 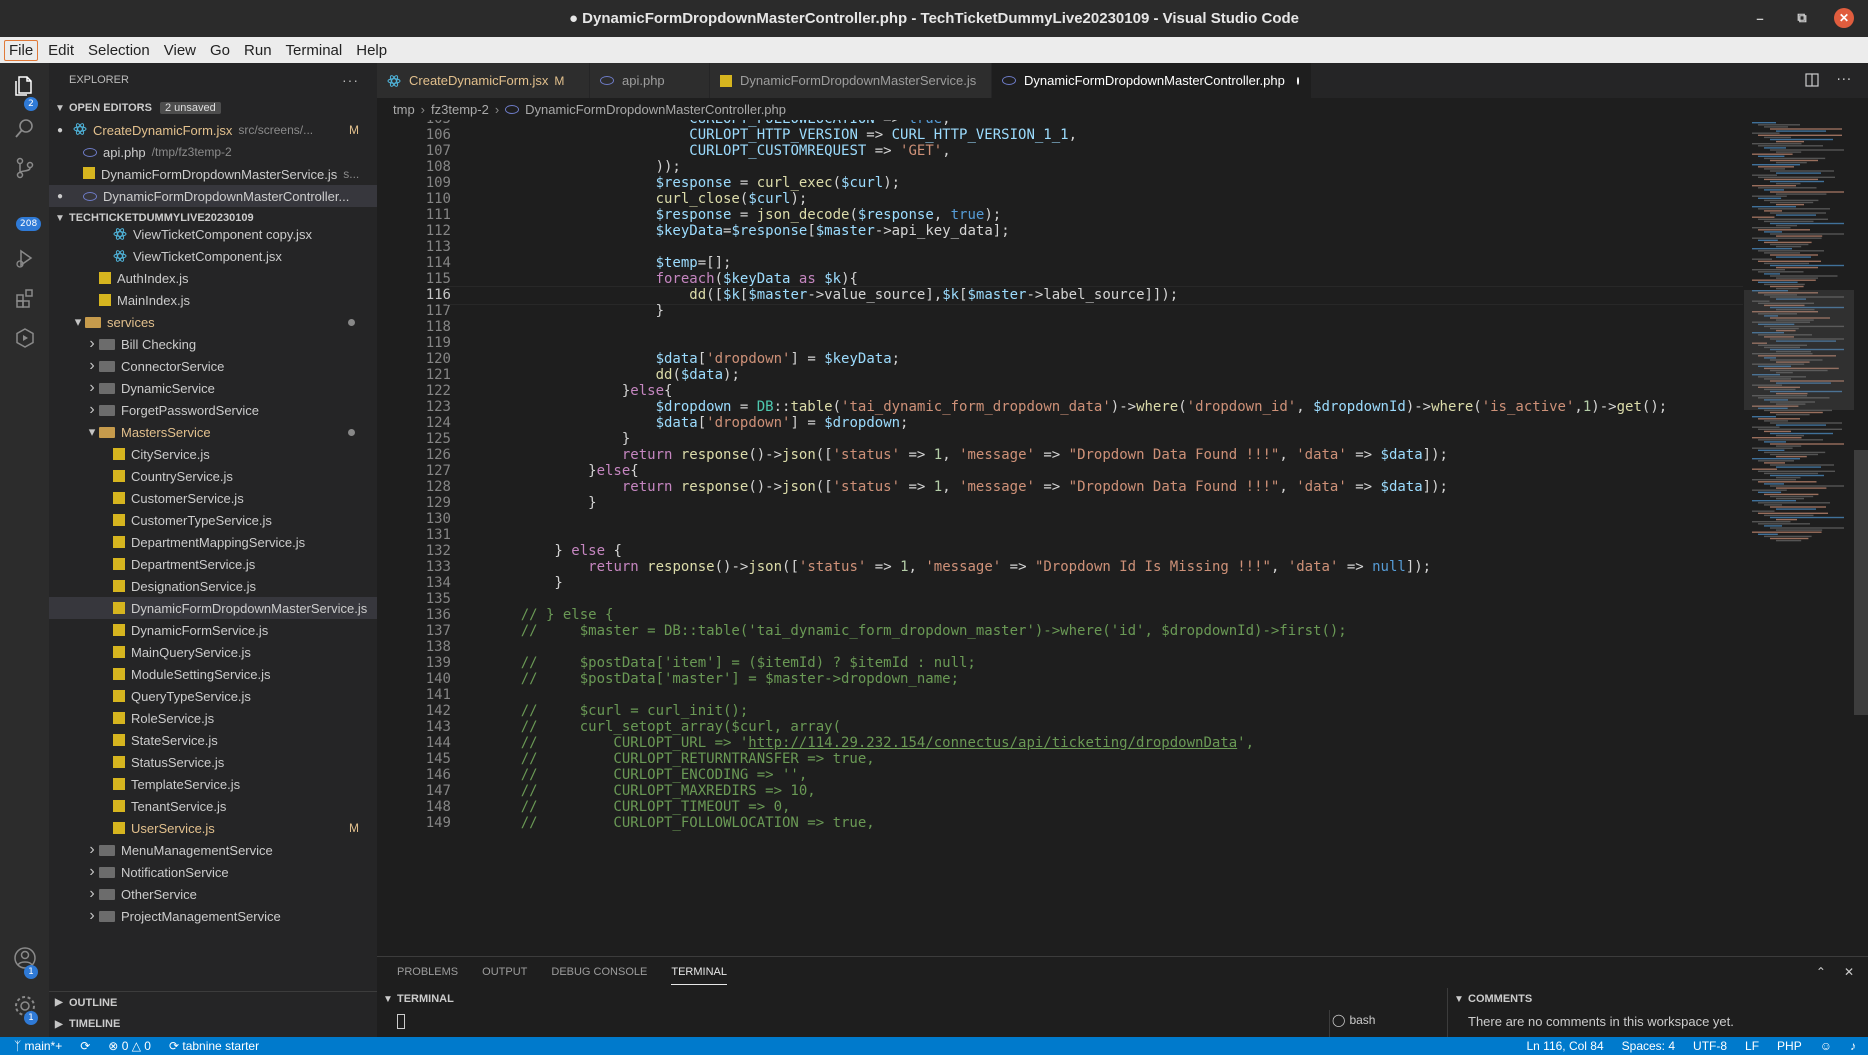 What do you see at coordinates (213, 1024) in the screenshot?
I see `timeline-section: ▶ TIMELINE` at bounding box center [213, 1024].